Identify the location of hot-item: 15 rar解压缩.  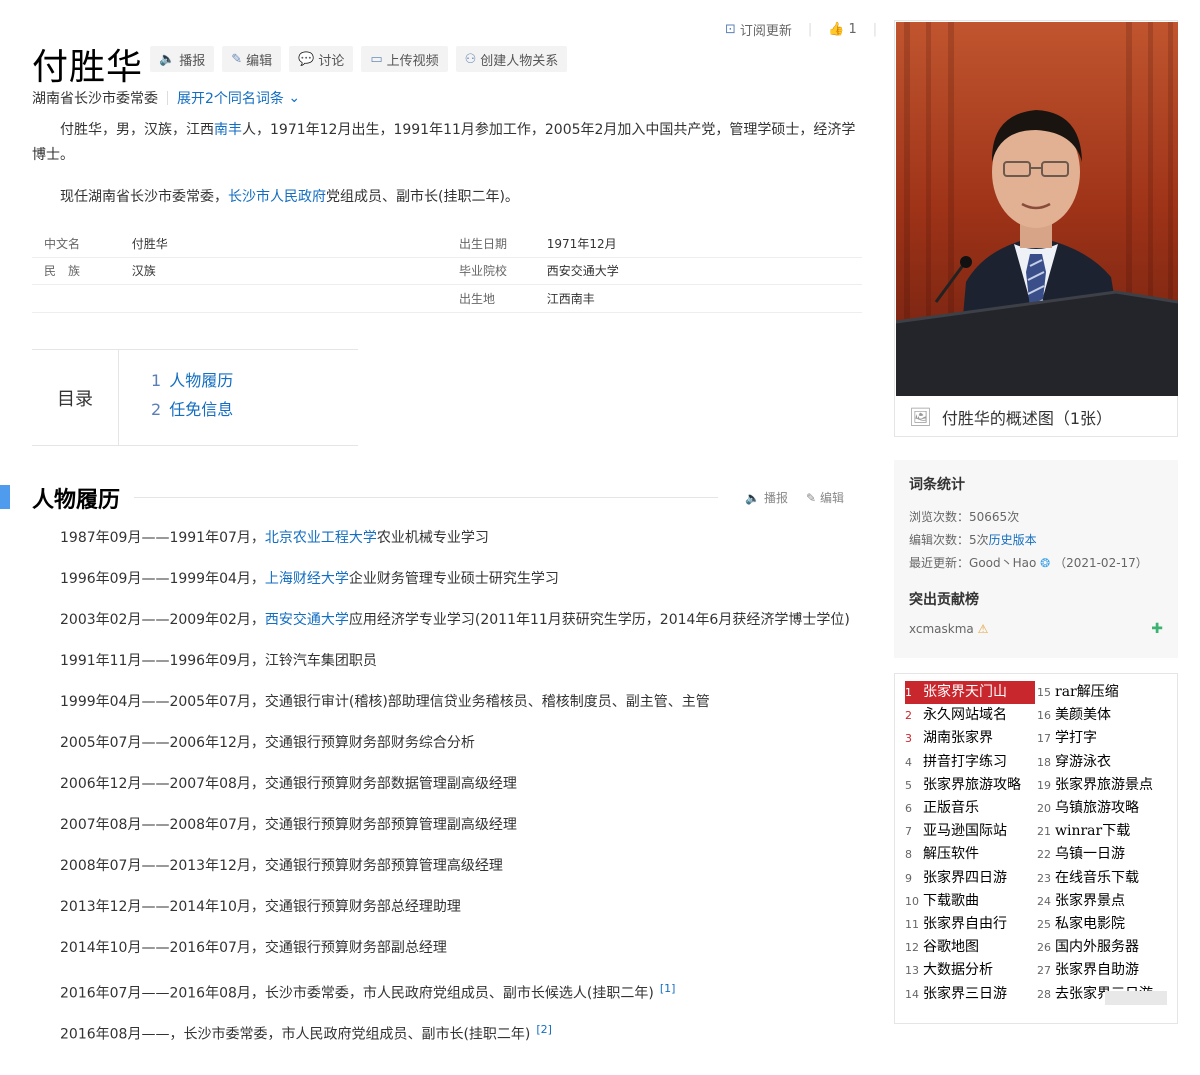
(1102, 692).